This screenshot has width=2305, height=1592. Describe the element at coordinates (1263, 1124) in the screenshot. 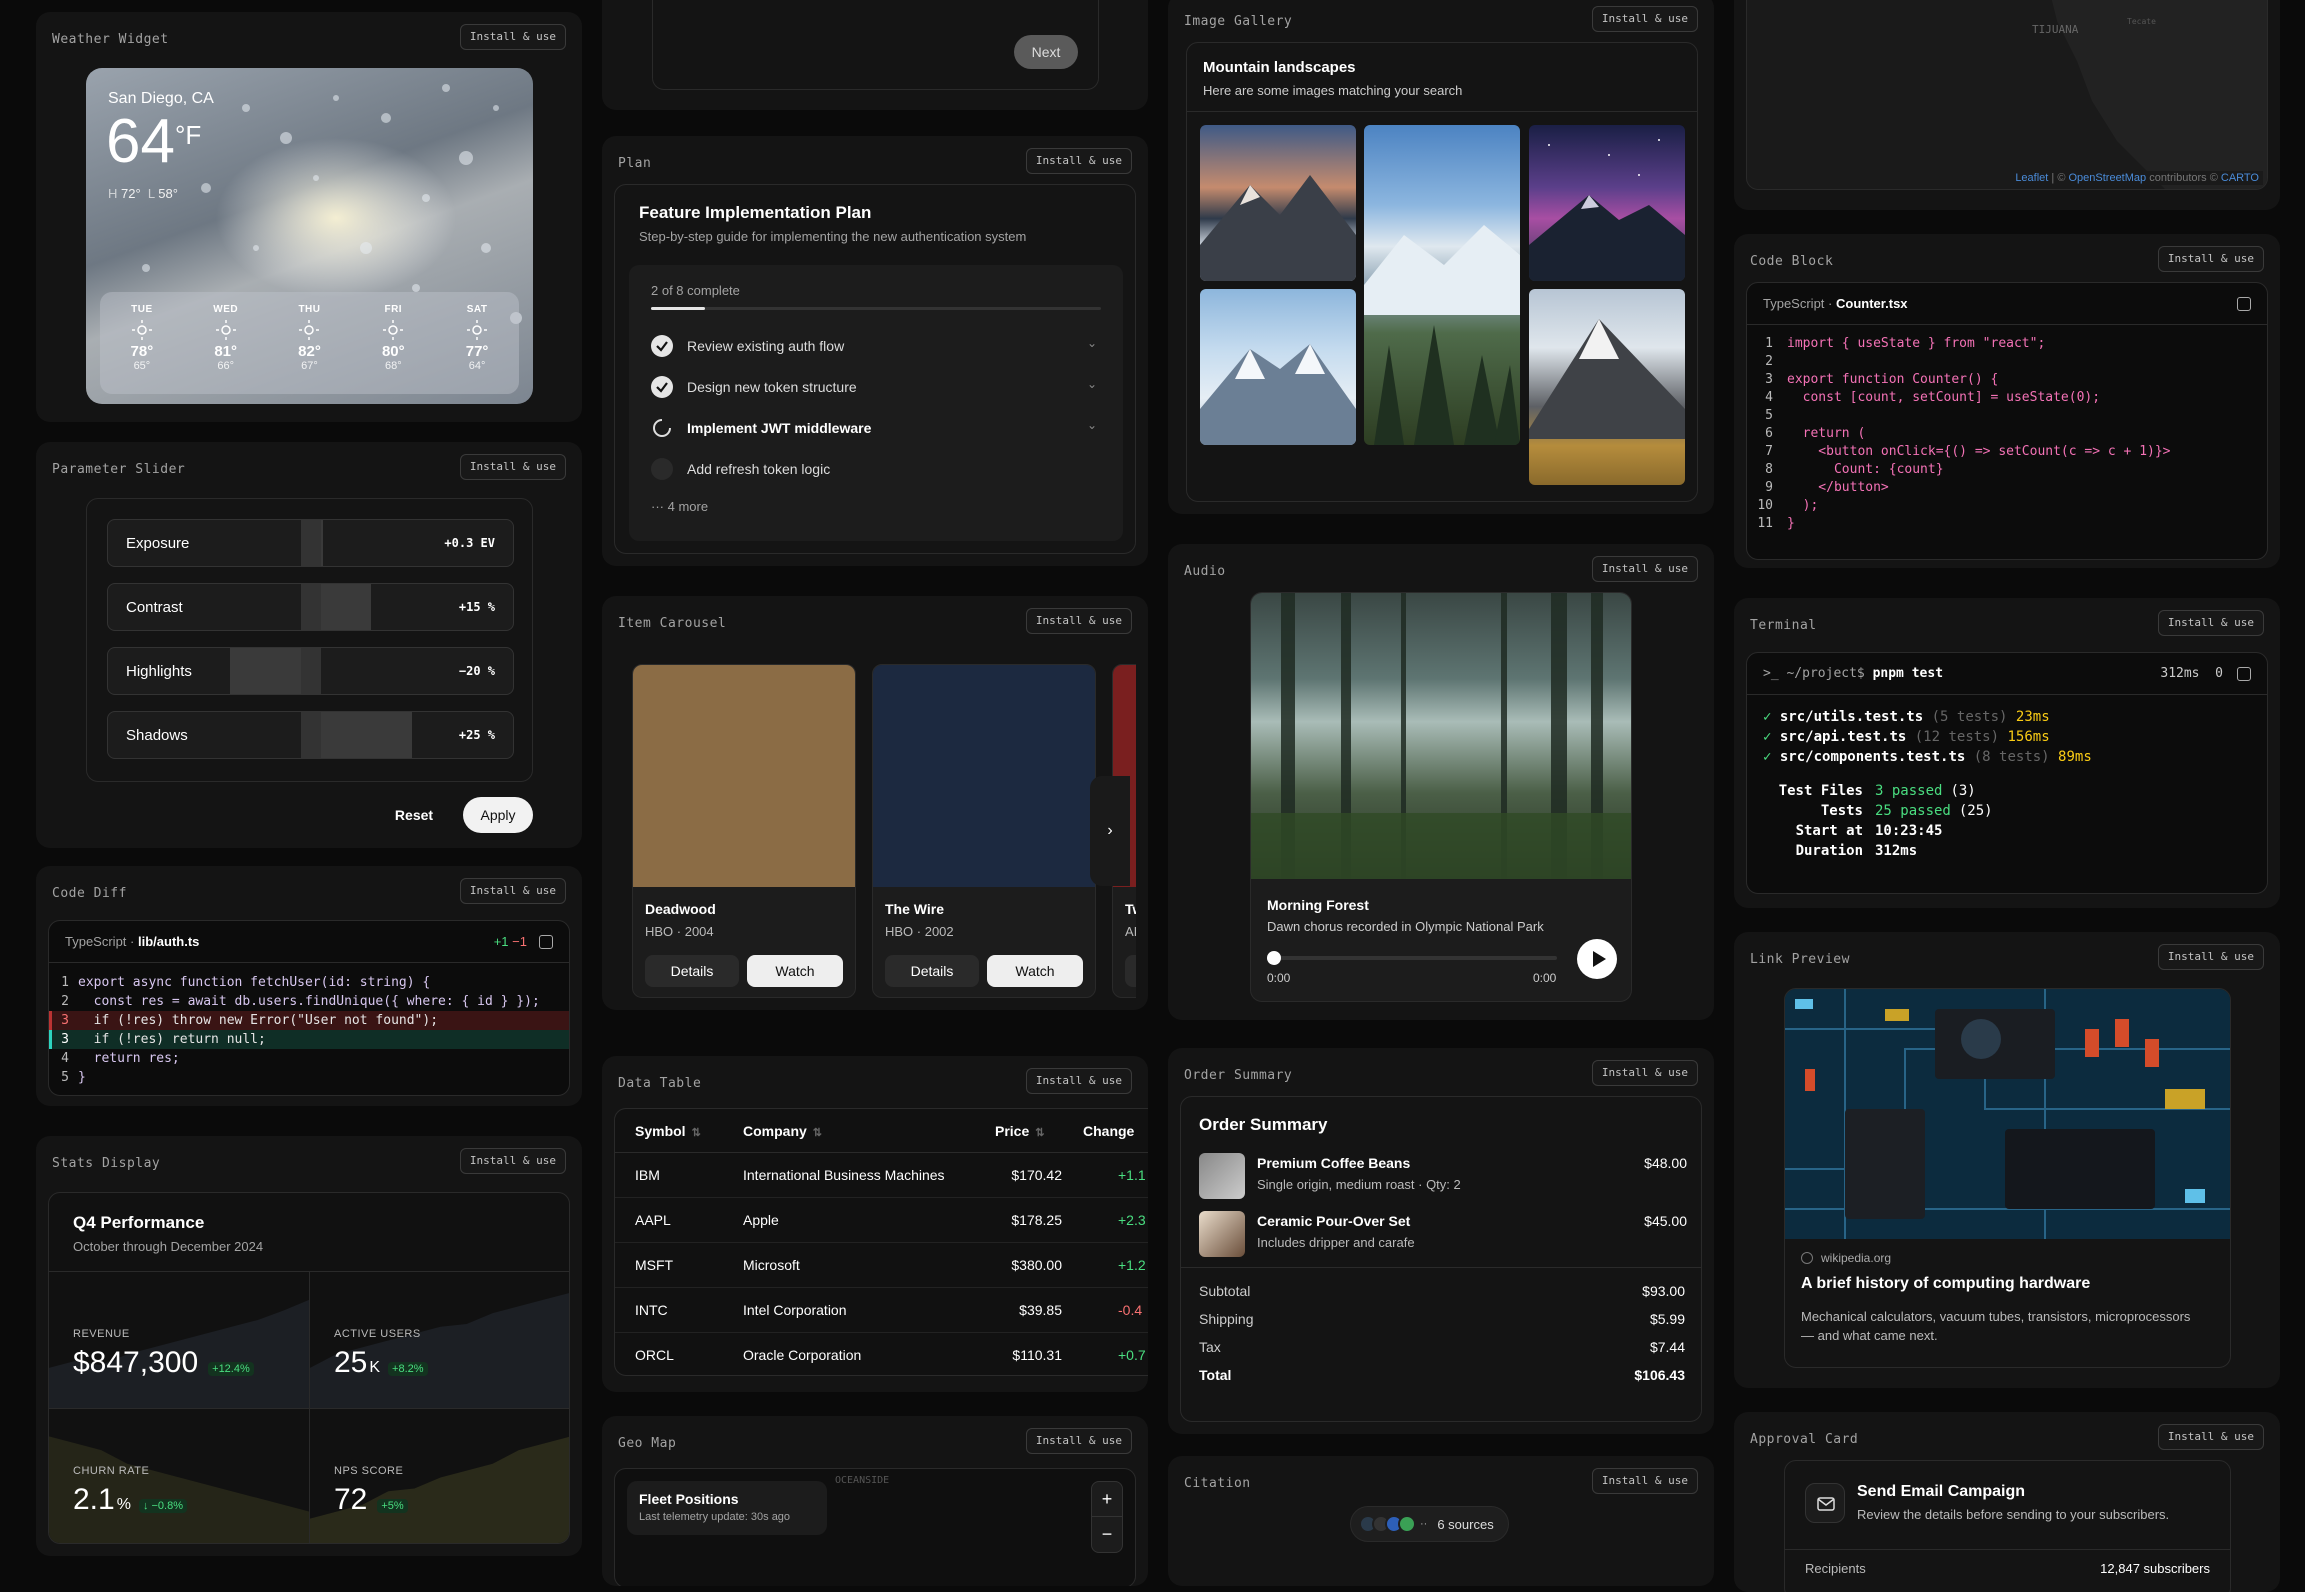

I see `order-heading: Order Summary` at that location.